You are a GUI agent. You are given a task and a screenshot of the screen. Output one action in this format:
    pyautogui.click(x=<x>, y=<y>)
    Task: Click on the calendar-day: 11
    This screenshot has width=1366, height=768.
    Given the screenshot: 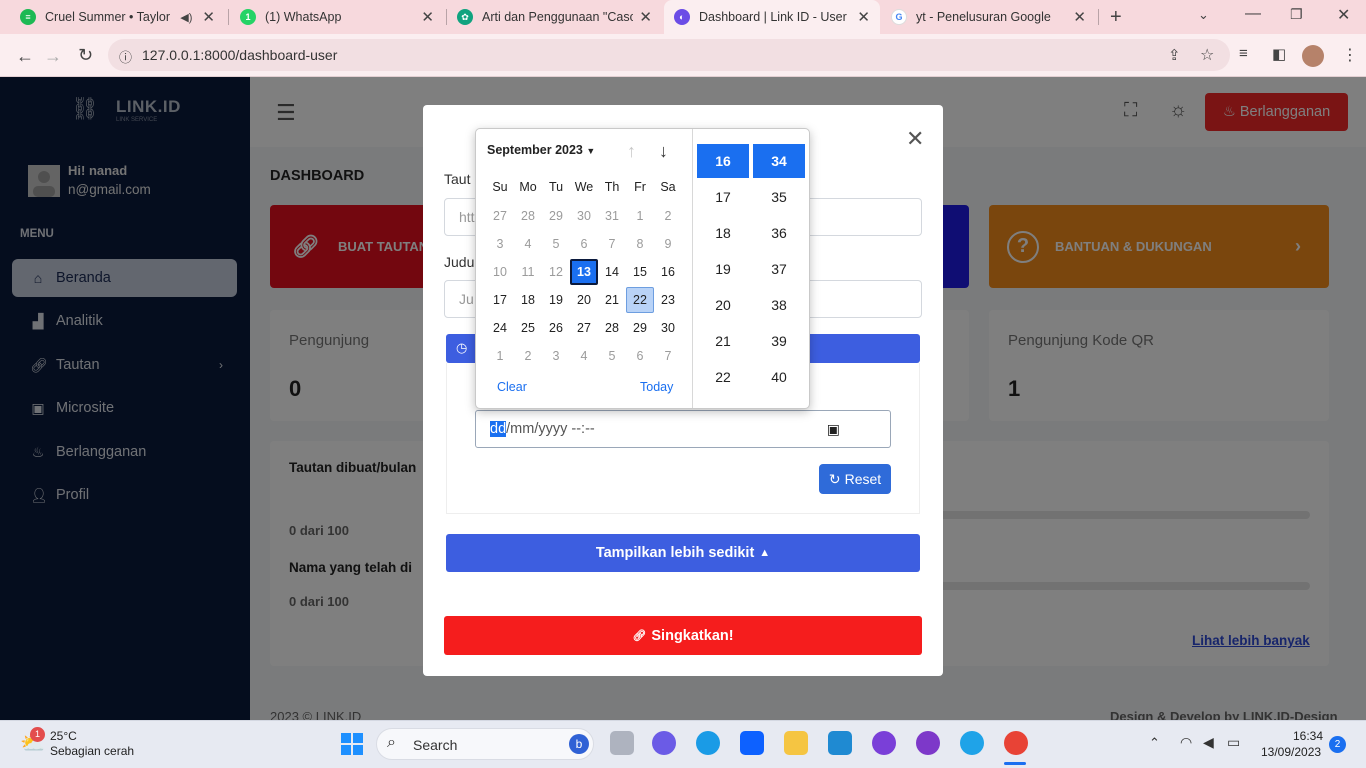 What is the action you would take?
    pyautogui.click(x=528, y=272)
    